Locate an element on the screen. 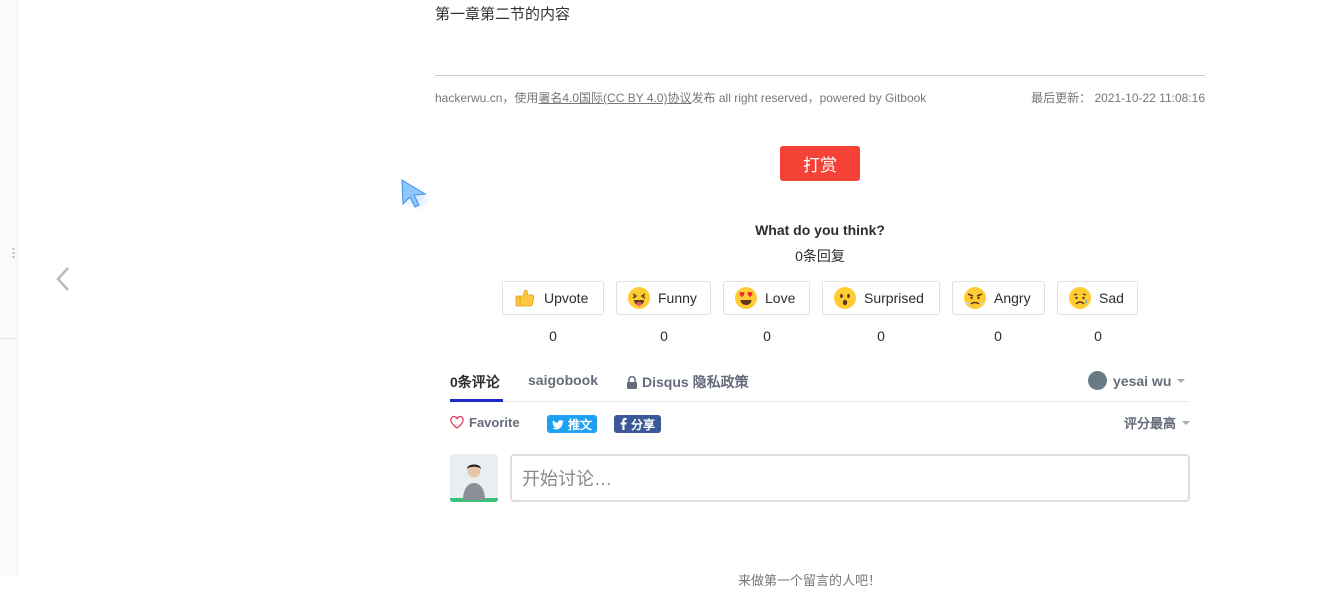  reaction-upvote-count: 0 is located at coordinates (553, 336).